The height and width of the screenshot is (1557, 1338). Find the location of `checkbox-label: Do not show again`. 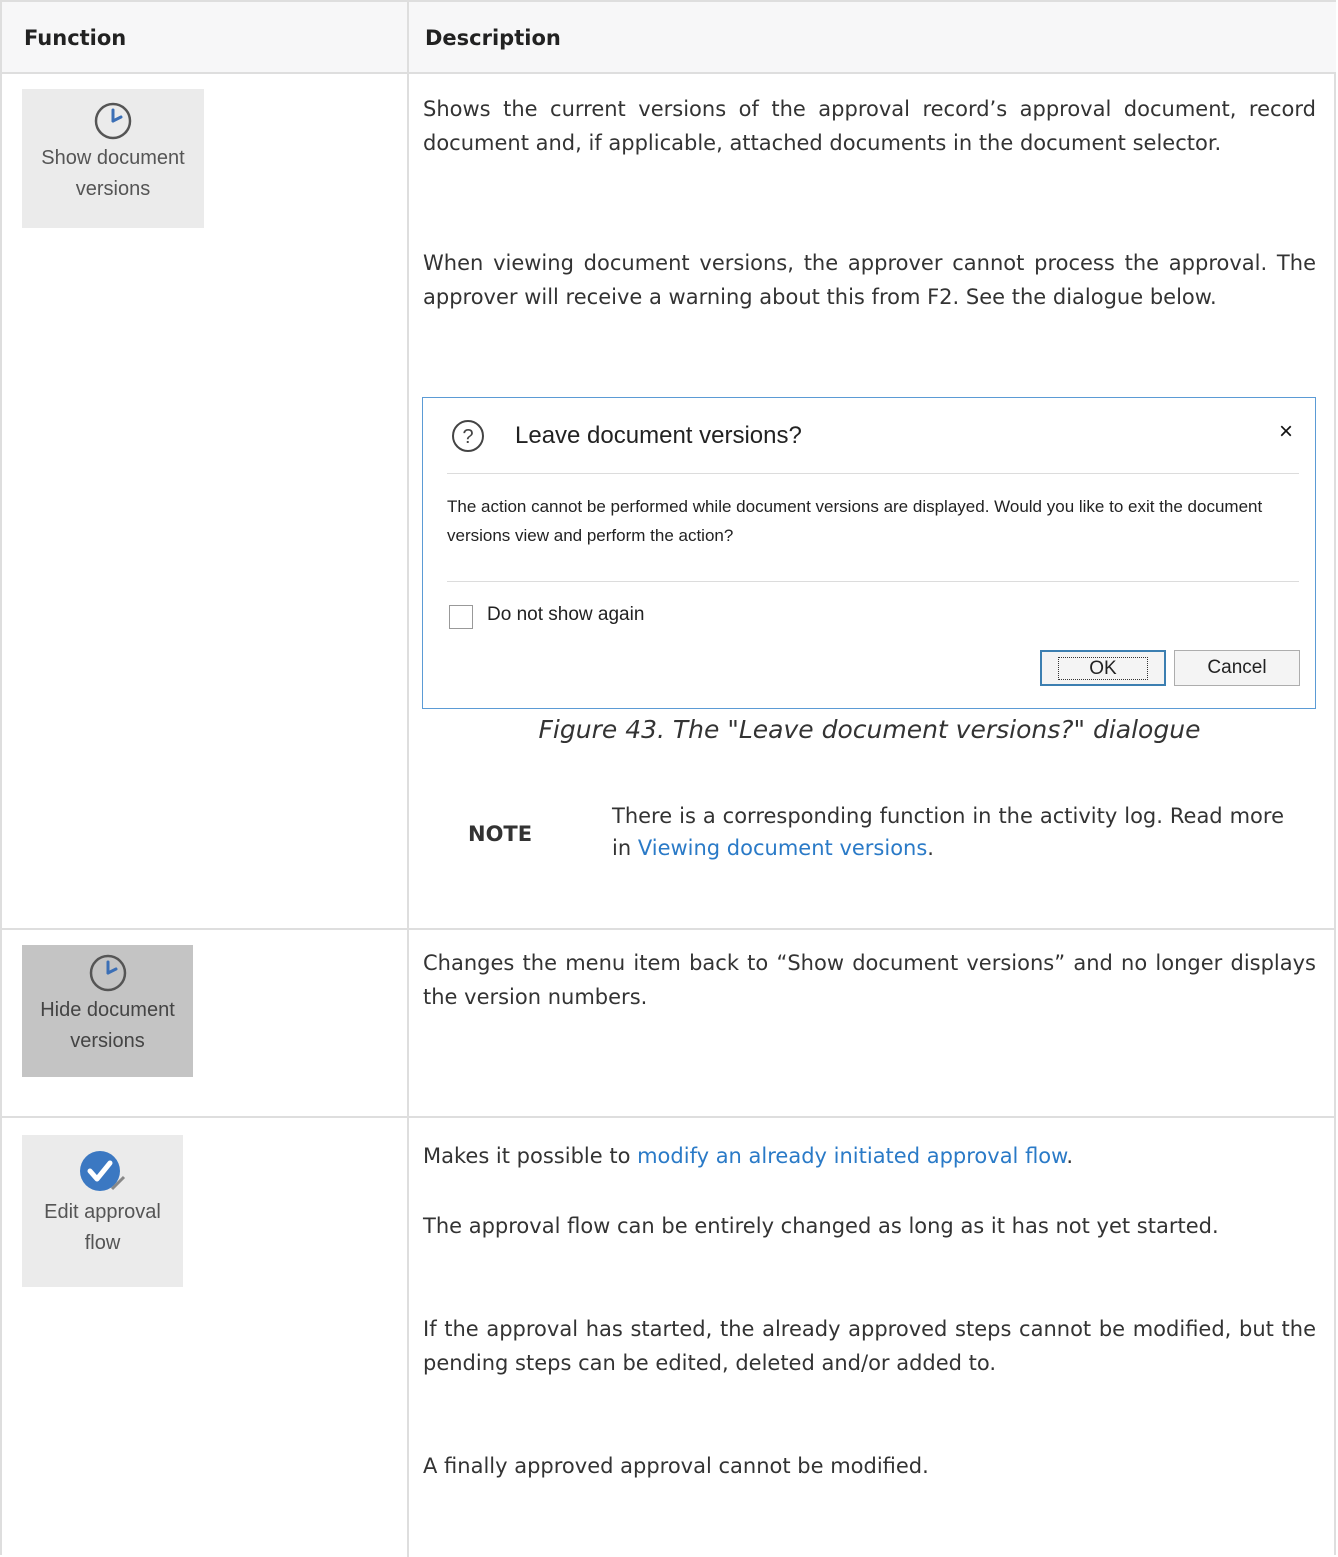

checkbox-label: Do not show again is located at coordinates (566, 614).